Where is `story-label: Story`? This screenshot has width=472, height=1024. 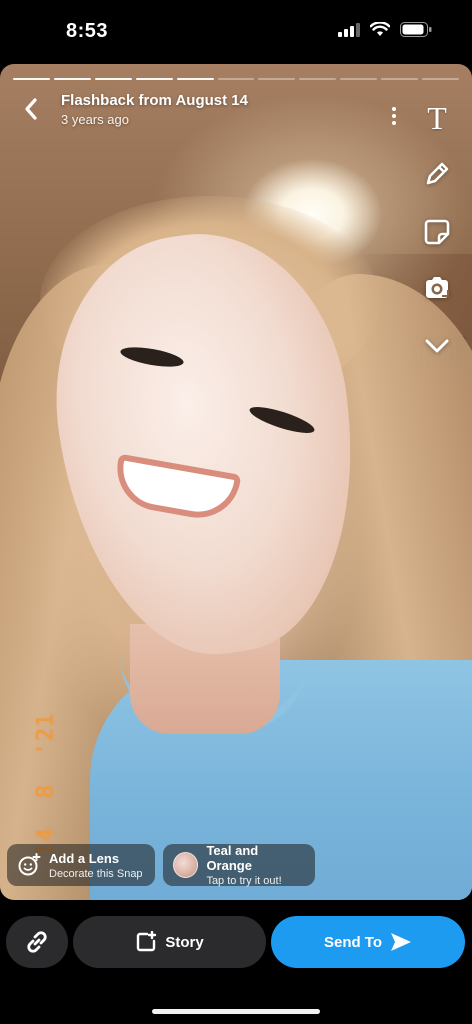 story-label: Story is located at coordinates (184, 942).